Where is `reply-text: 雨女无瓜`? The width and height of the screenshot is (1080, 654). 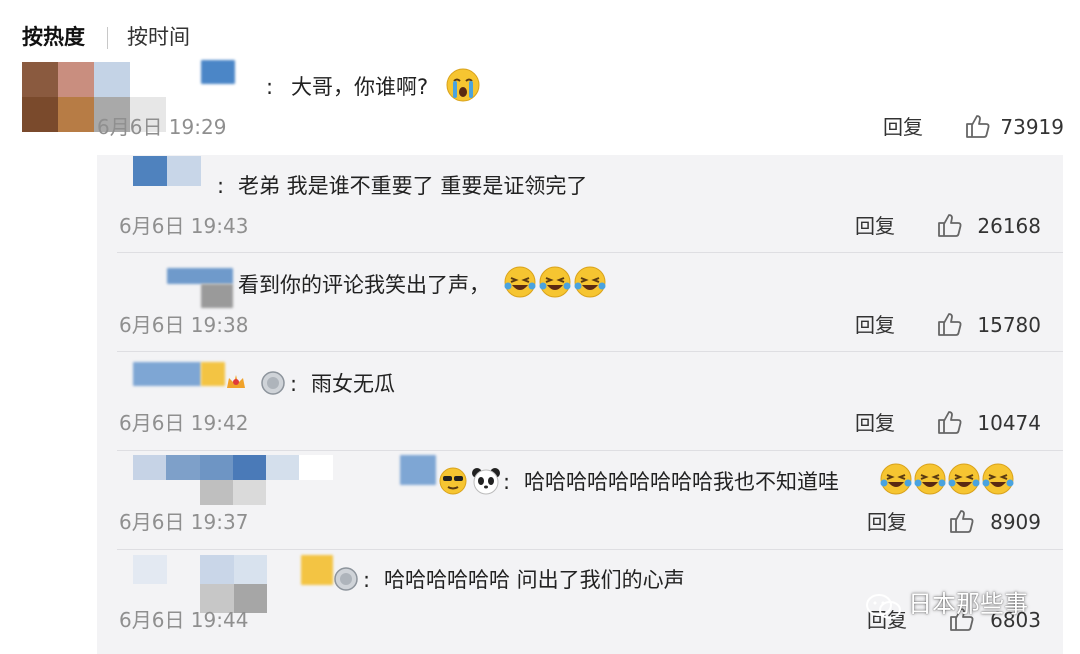
reply-text: 雨女无瓜 is located at coordinates (353, 384).